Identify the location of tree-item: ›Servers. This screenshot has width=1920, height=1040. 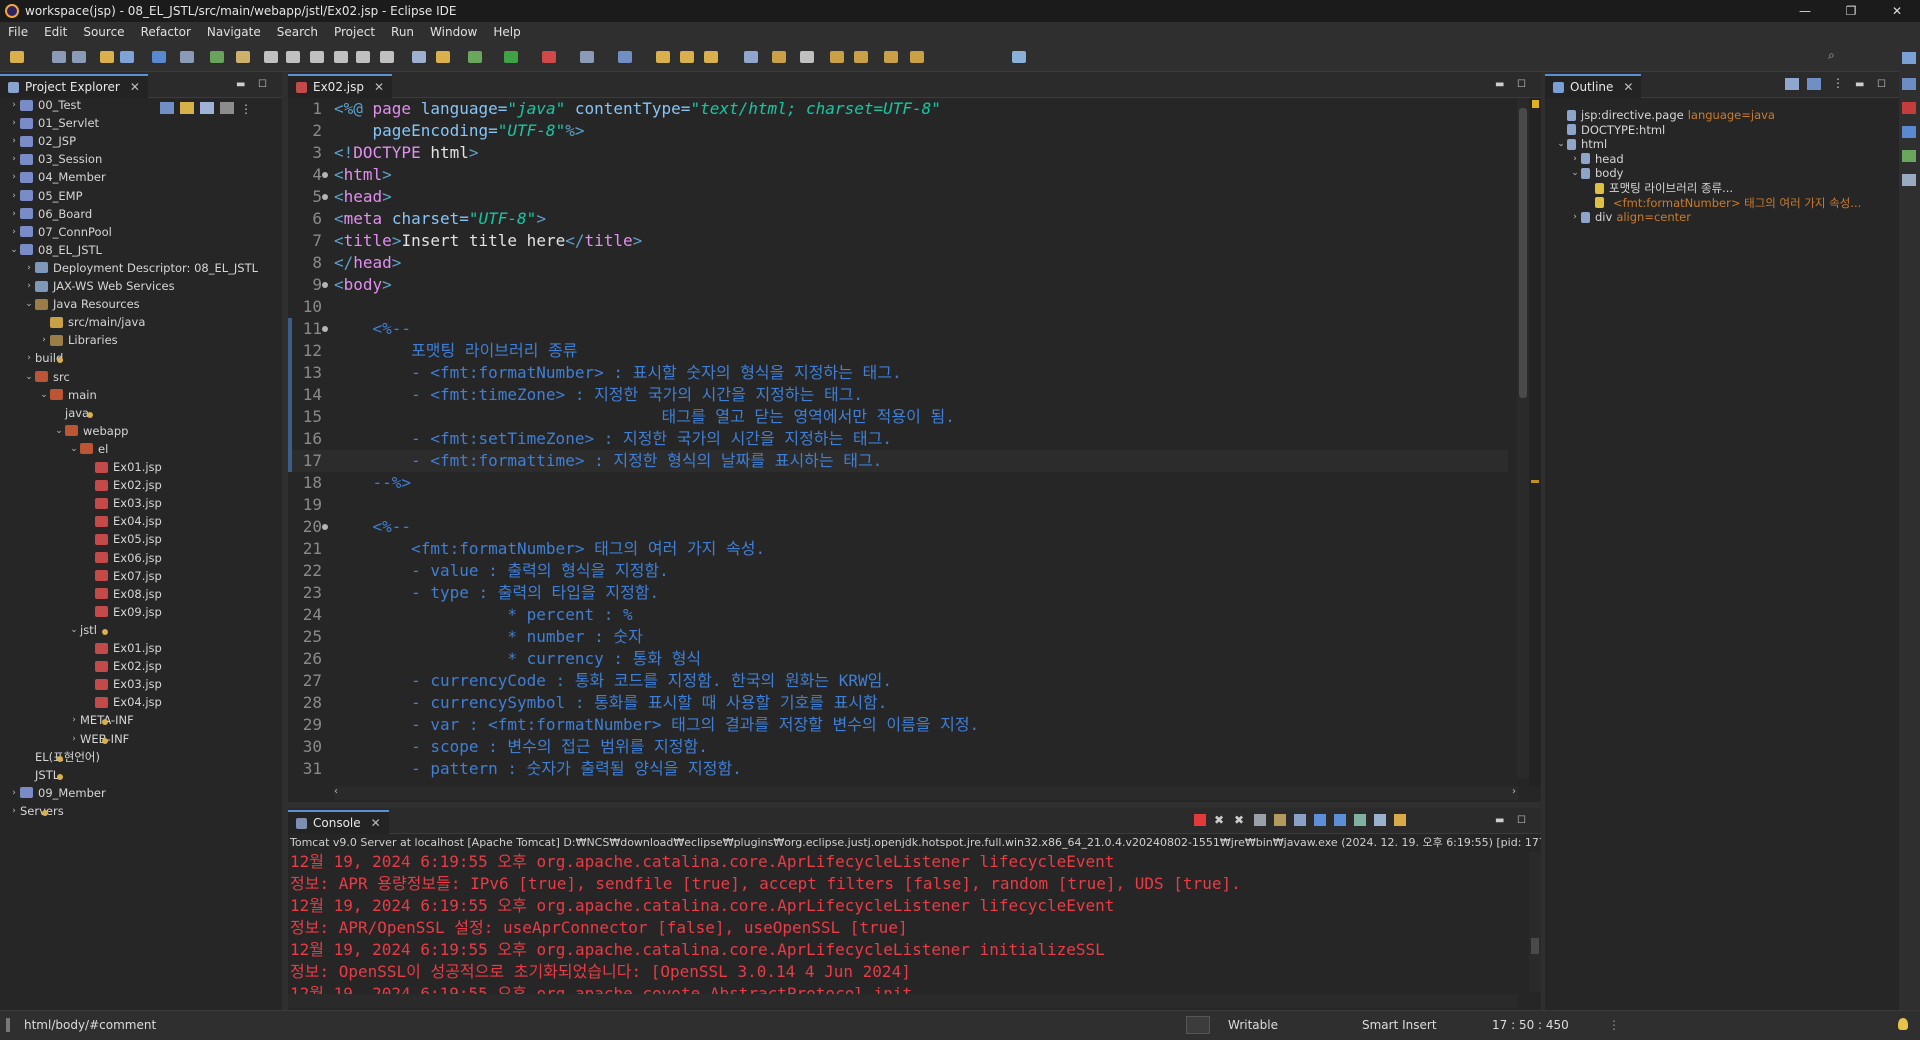
(36, 811).